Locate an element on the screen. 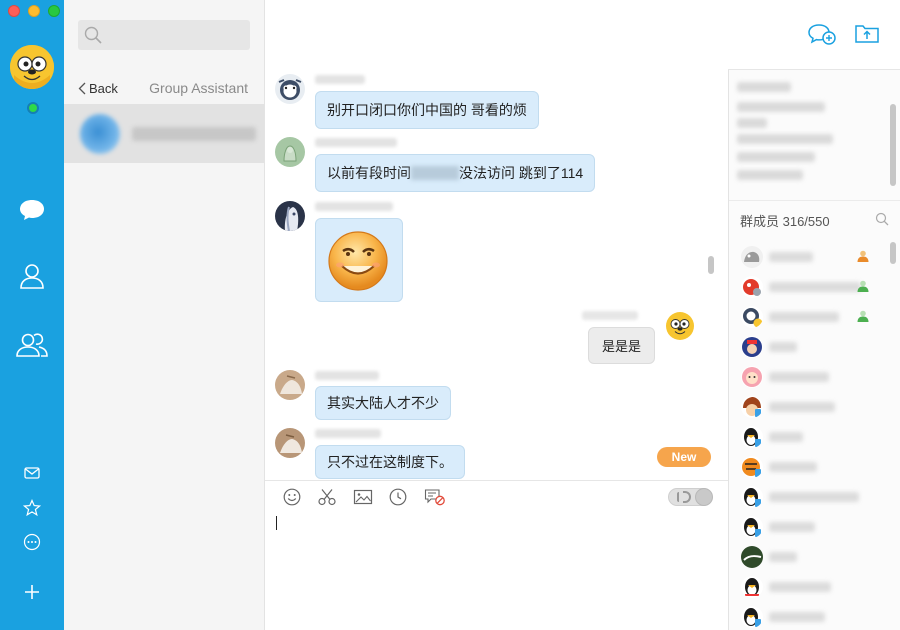 The width and height of the screenshot is (900, 630). new-chat-button is located at coordinates (822, 35).